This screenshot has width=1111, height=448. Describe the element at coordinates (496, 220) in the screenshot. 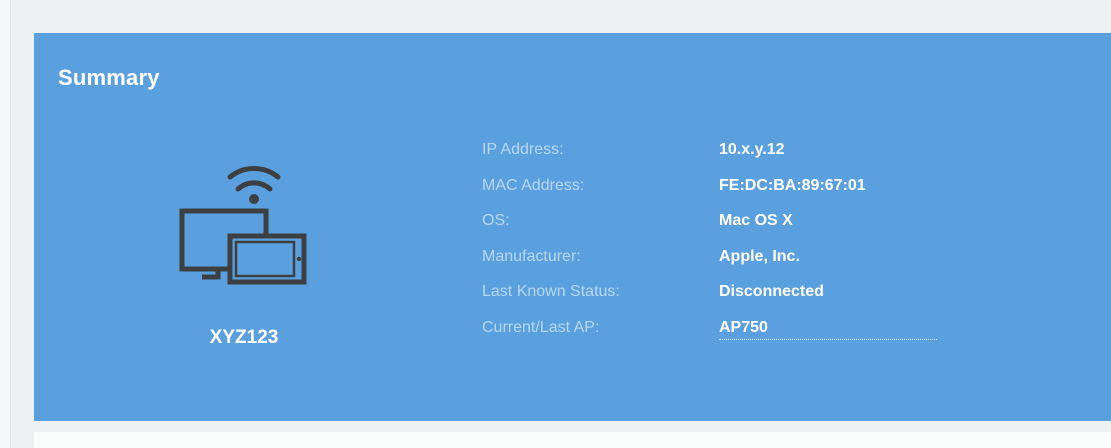

I see `os-label: OS:` at that location.